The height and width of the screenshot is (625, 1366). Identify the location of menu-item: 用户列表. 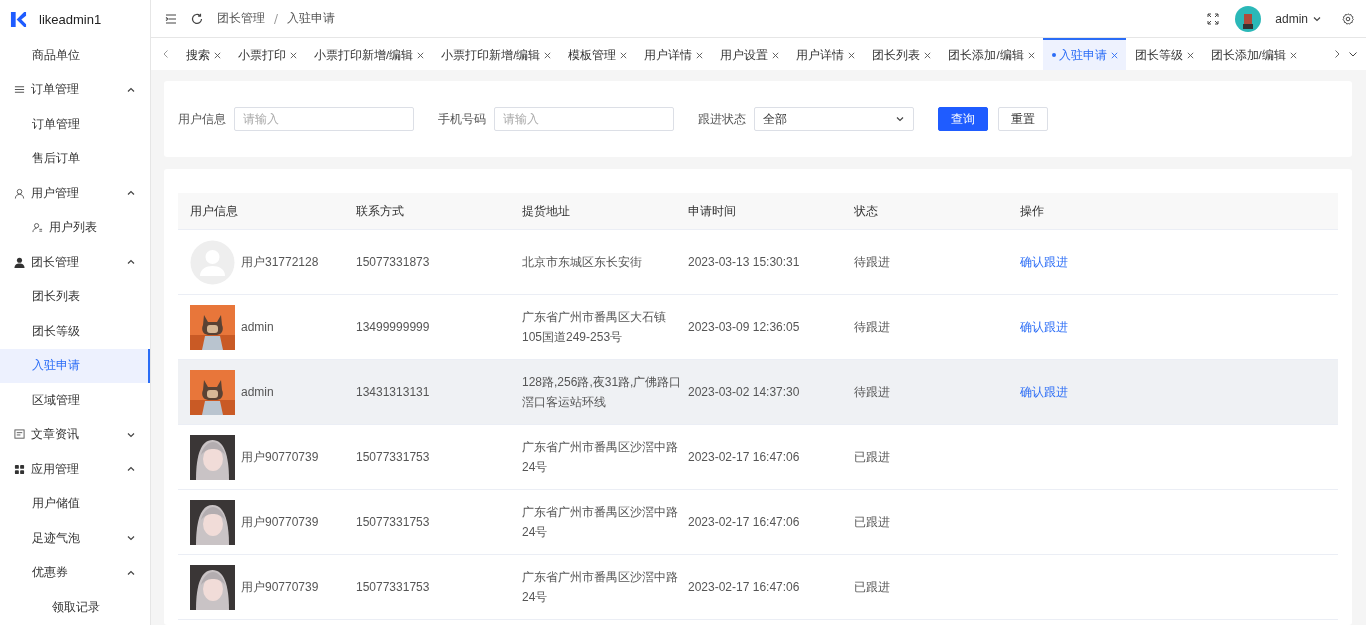
(75, 227).